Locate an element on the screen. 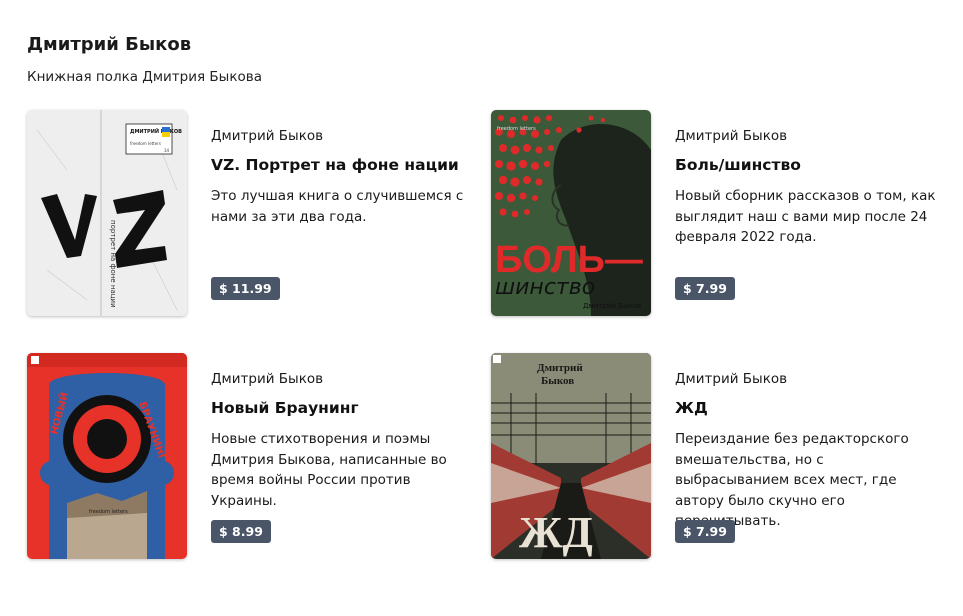 The height and width of the screenshot is (616, 963). price-button: $ 11.99 is located at coordinates (245, 288).